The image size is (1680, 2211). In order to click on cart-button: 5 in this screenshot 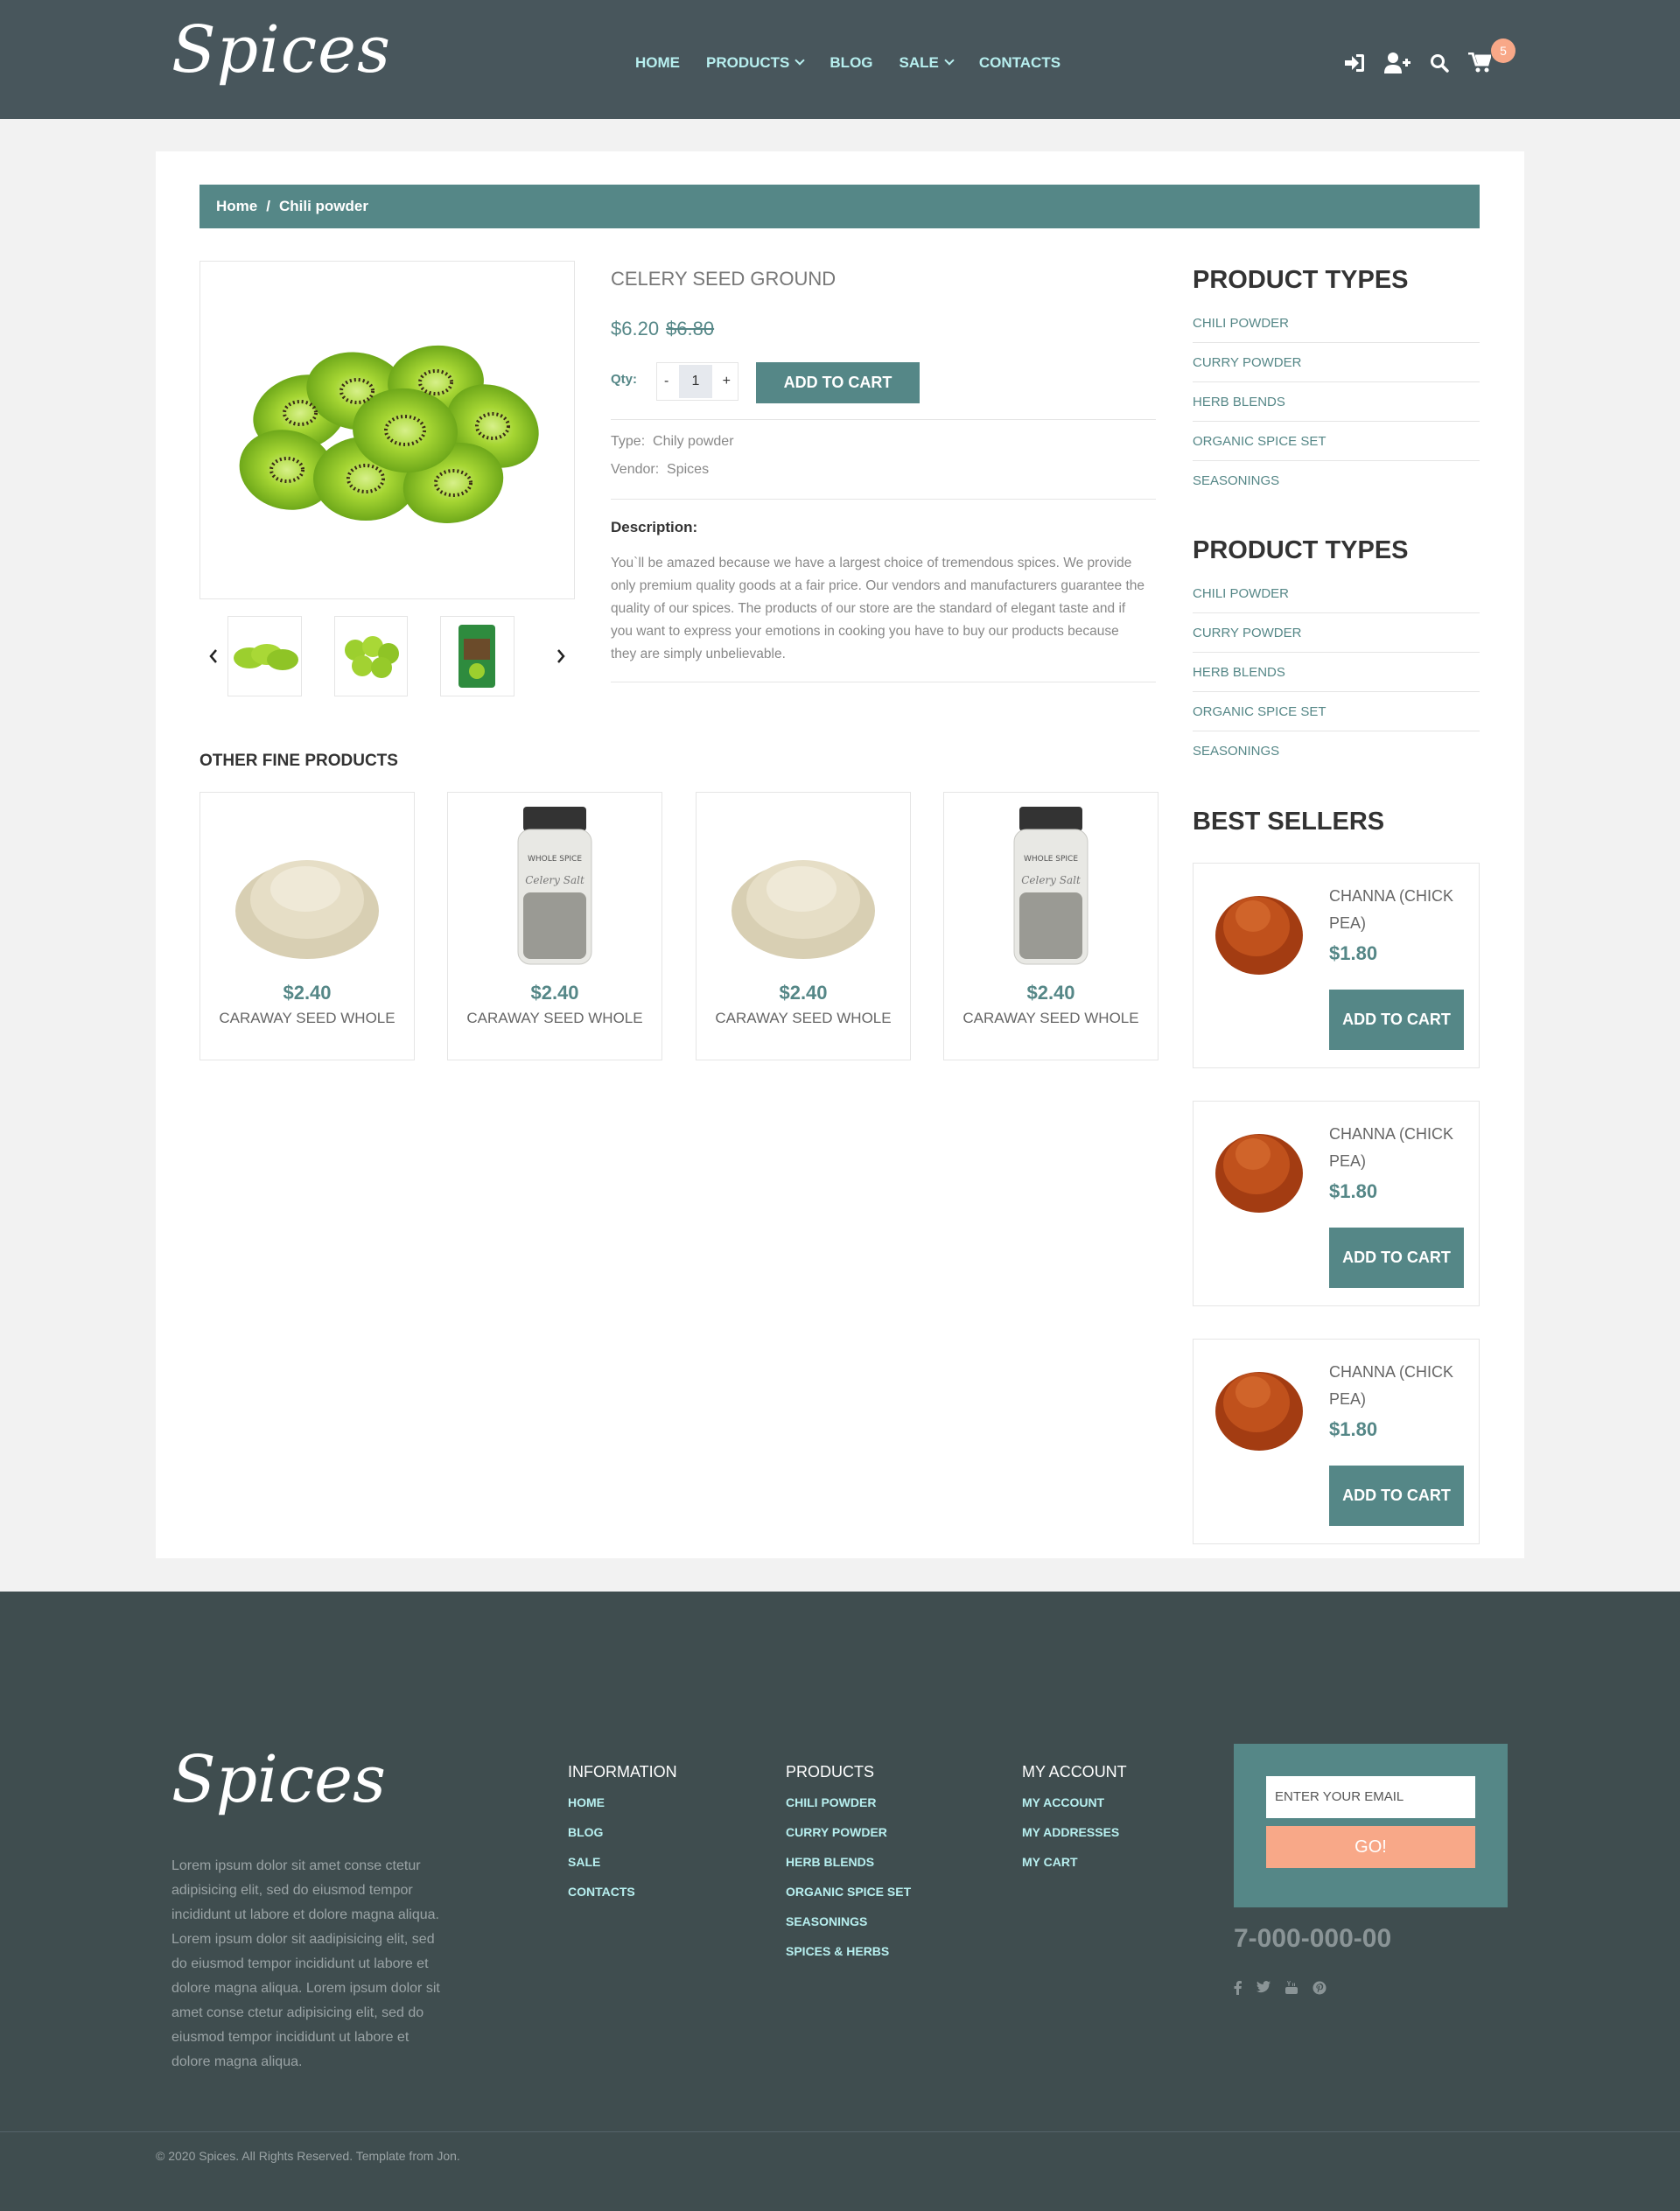, I will do `click(1492, 55)`.